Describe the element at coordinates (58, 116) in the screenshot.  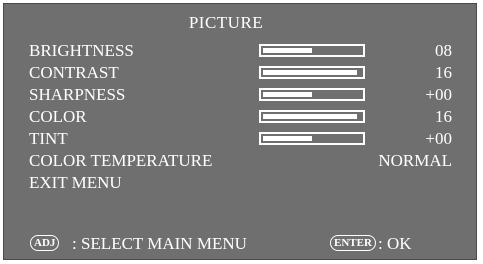
I see `color-label: COLOR` at that location.